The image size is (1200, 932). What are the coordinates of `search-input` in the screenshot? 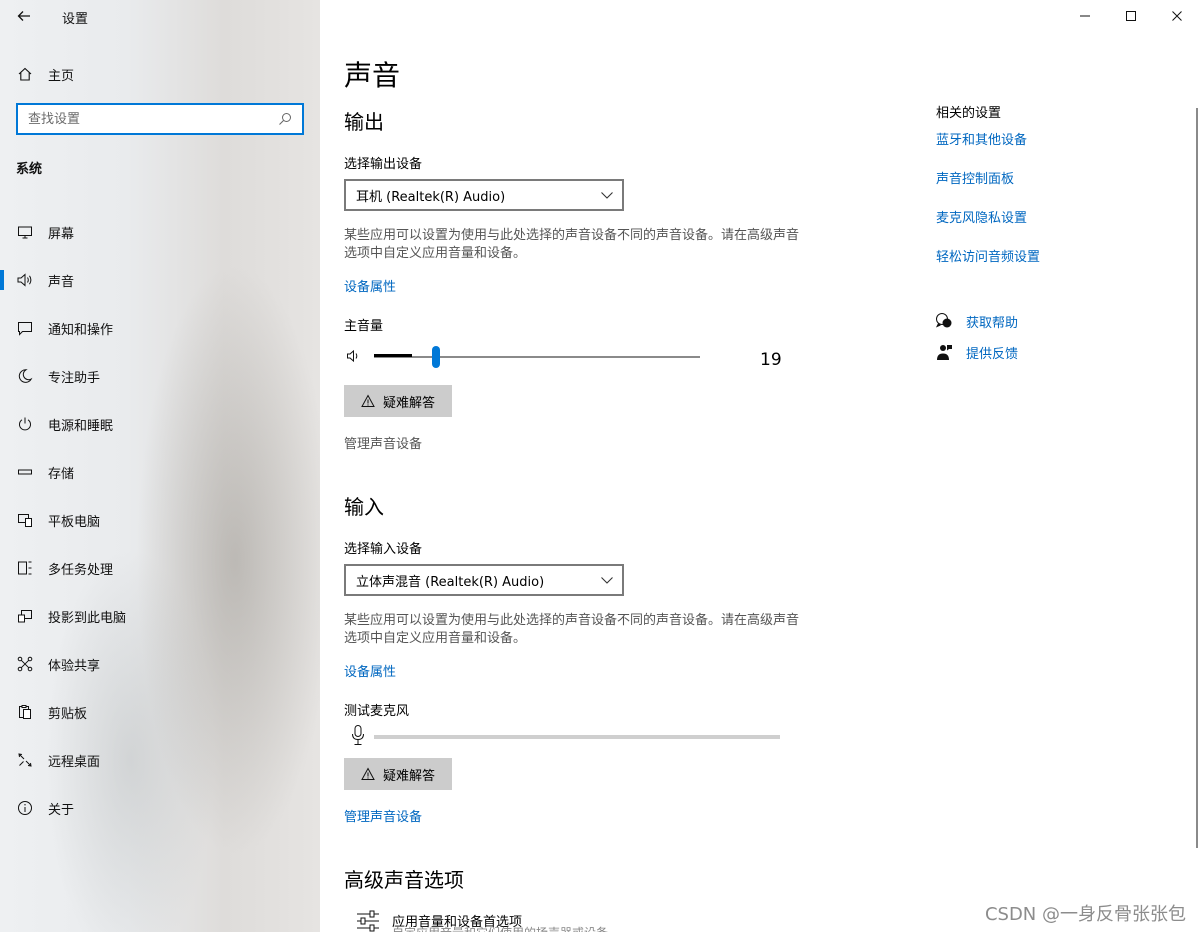 It's located at (146, 119).